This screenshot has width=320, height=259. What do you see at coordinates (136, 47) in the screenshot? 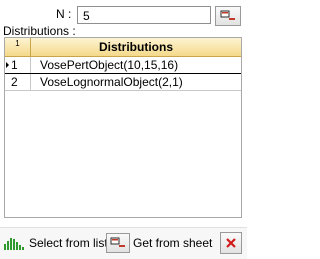
I see `grid-distributions-header: Distributions` at bounding box center [136, 47].